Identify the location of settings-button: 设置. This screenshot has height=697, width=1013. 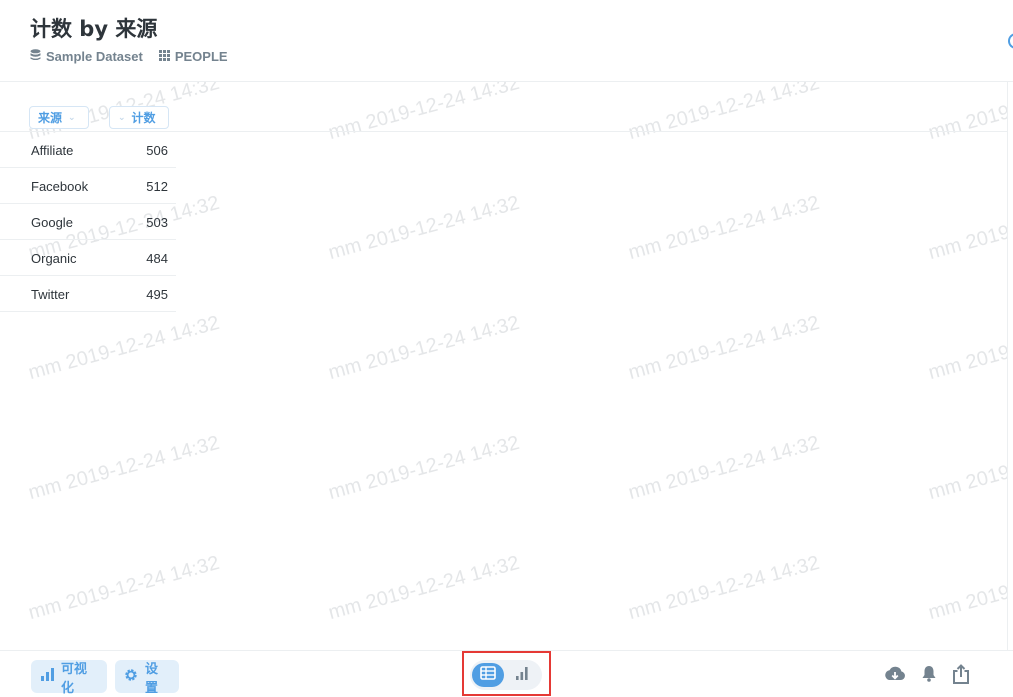
(147, 678).